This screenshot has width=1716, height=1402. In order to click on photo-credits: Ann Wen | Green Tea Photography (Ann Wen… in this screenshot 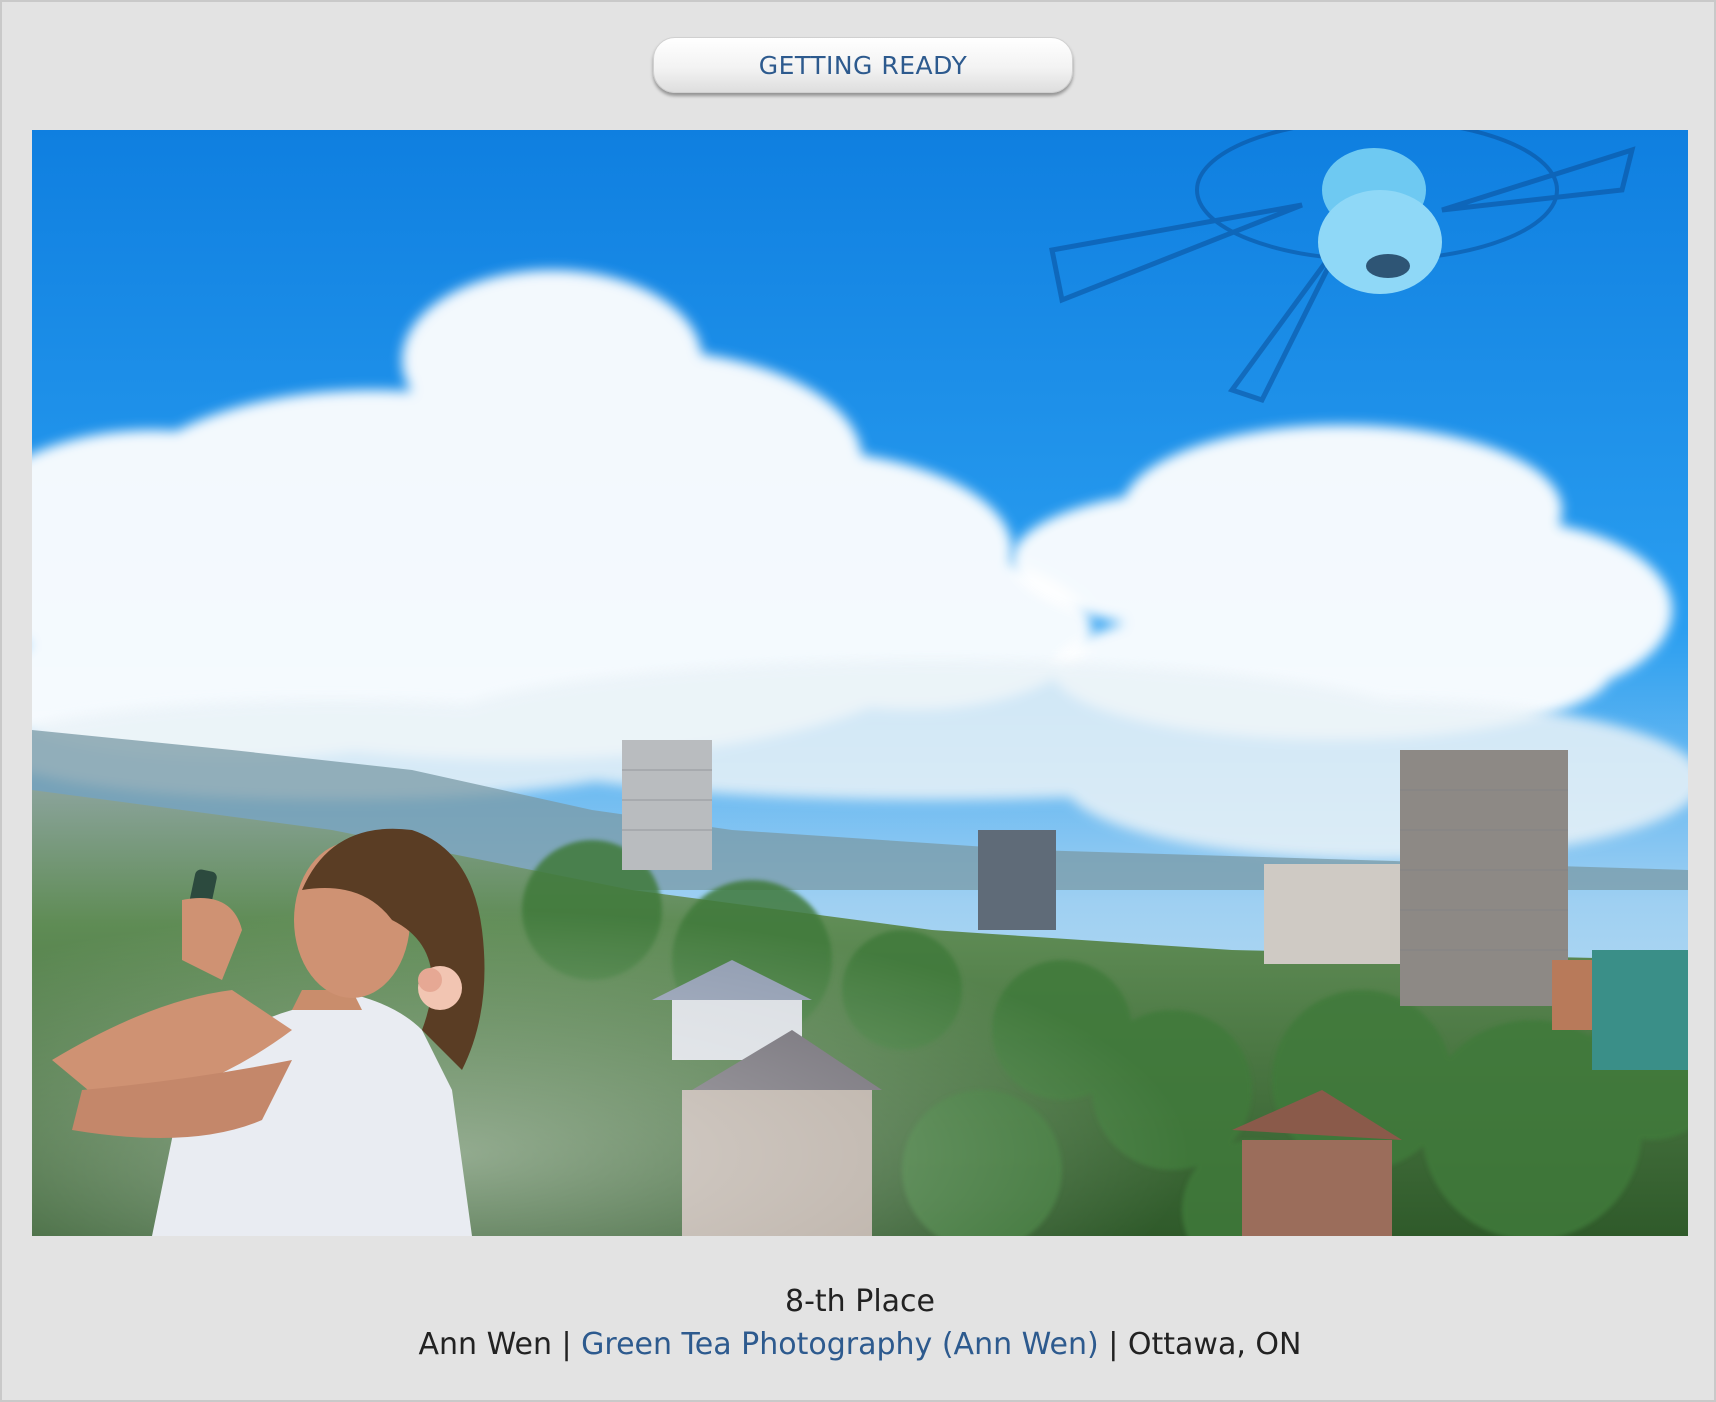, I will do `click(859, 1344)`.